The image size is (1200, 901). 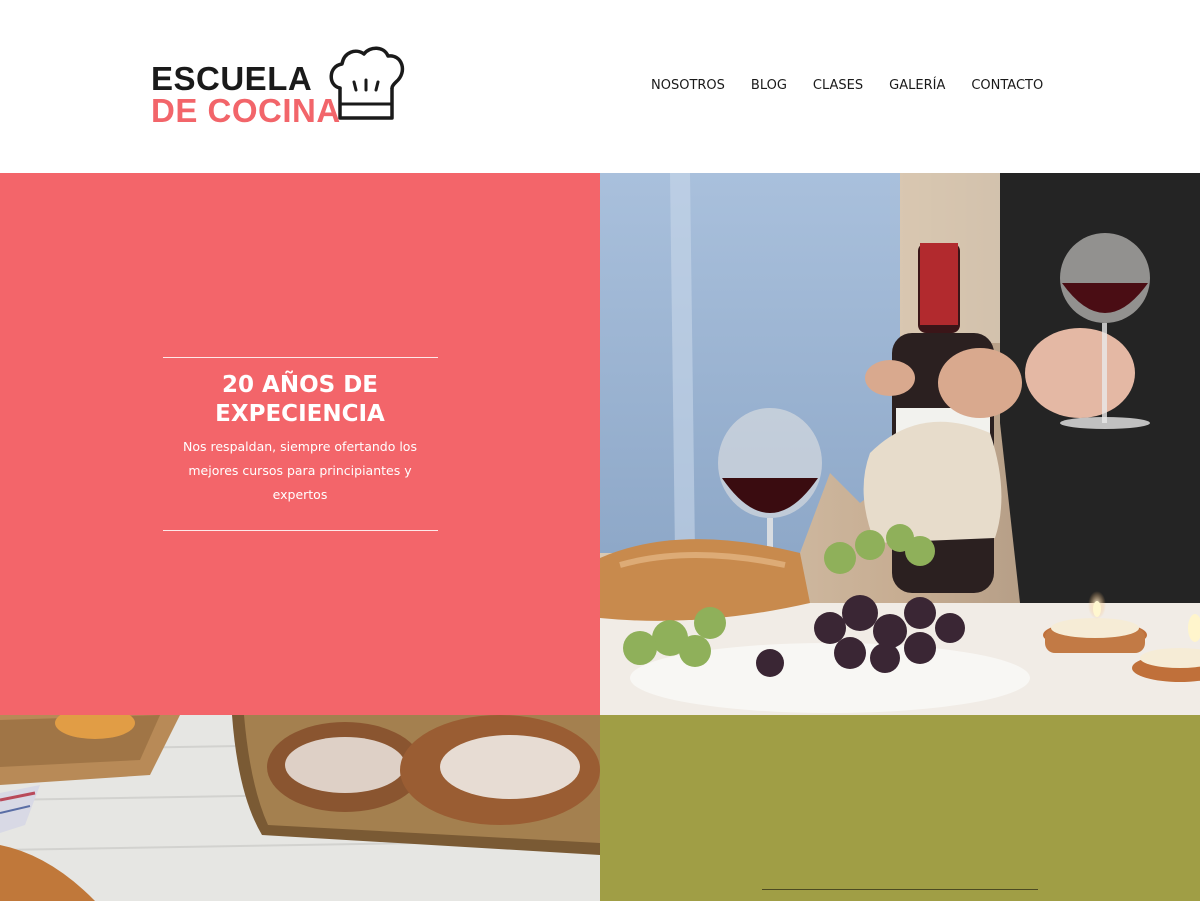 I want to click on nav-item-clases: CLASES, so click(x=838, y=85).